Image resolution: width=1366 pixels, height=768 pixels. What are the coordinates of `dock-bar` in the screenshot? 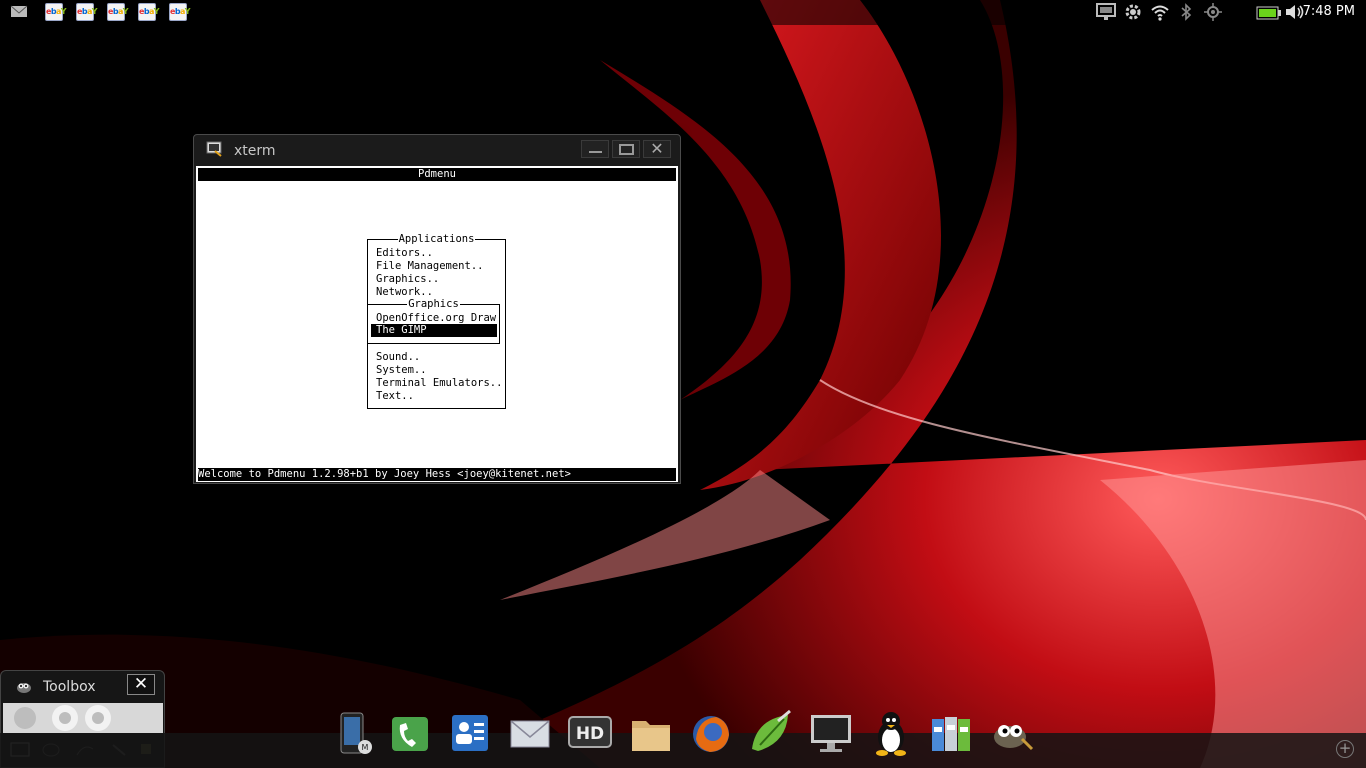 It's located at (683, 750).